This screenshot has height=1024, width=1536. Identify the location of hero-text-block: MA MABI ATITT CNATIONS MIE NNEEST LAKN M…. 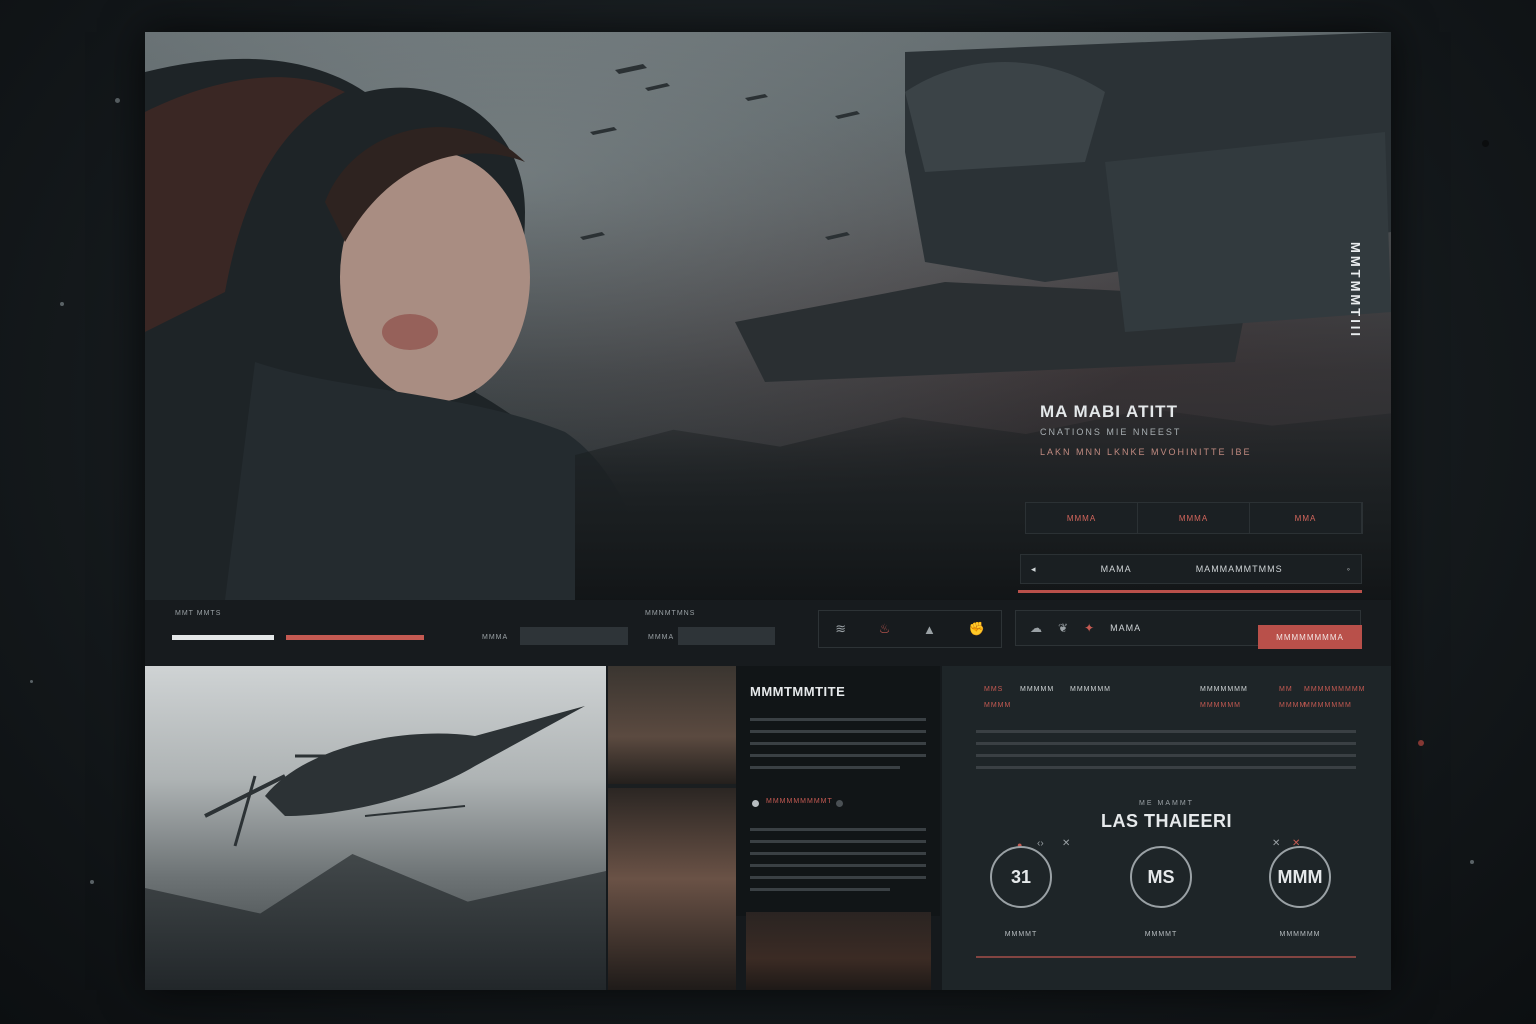
(1205, 429).